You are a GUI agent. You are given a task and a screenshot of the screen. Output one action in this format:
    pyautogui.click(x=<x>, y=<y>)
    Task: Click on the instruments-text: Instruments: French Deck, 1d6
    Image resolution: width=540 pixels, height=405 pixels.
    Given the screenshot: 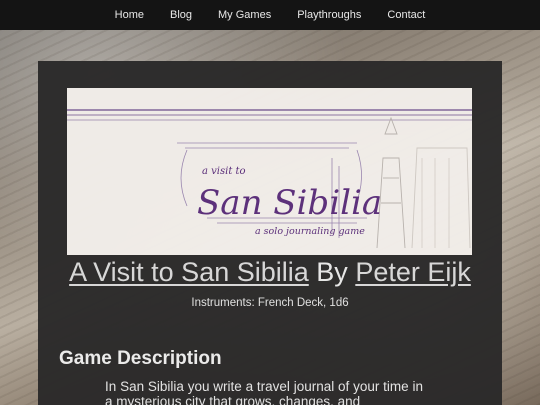 What is the action you would take?
    pyautogui.click(x=270, y=303)
    